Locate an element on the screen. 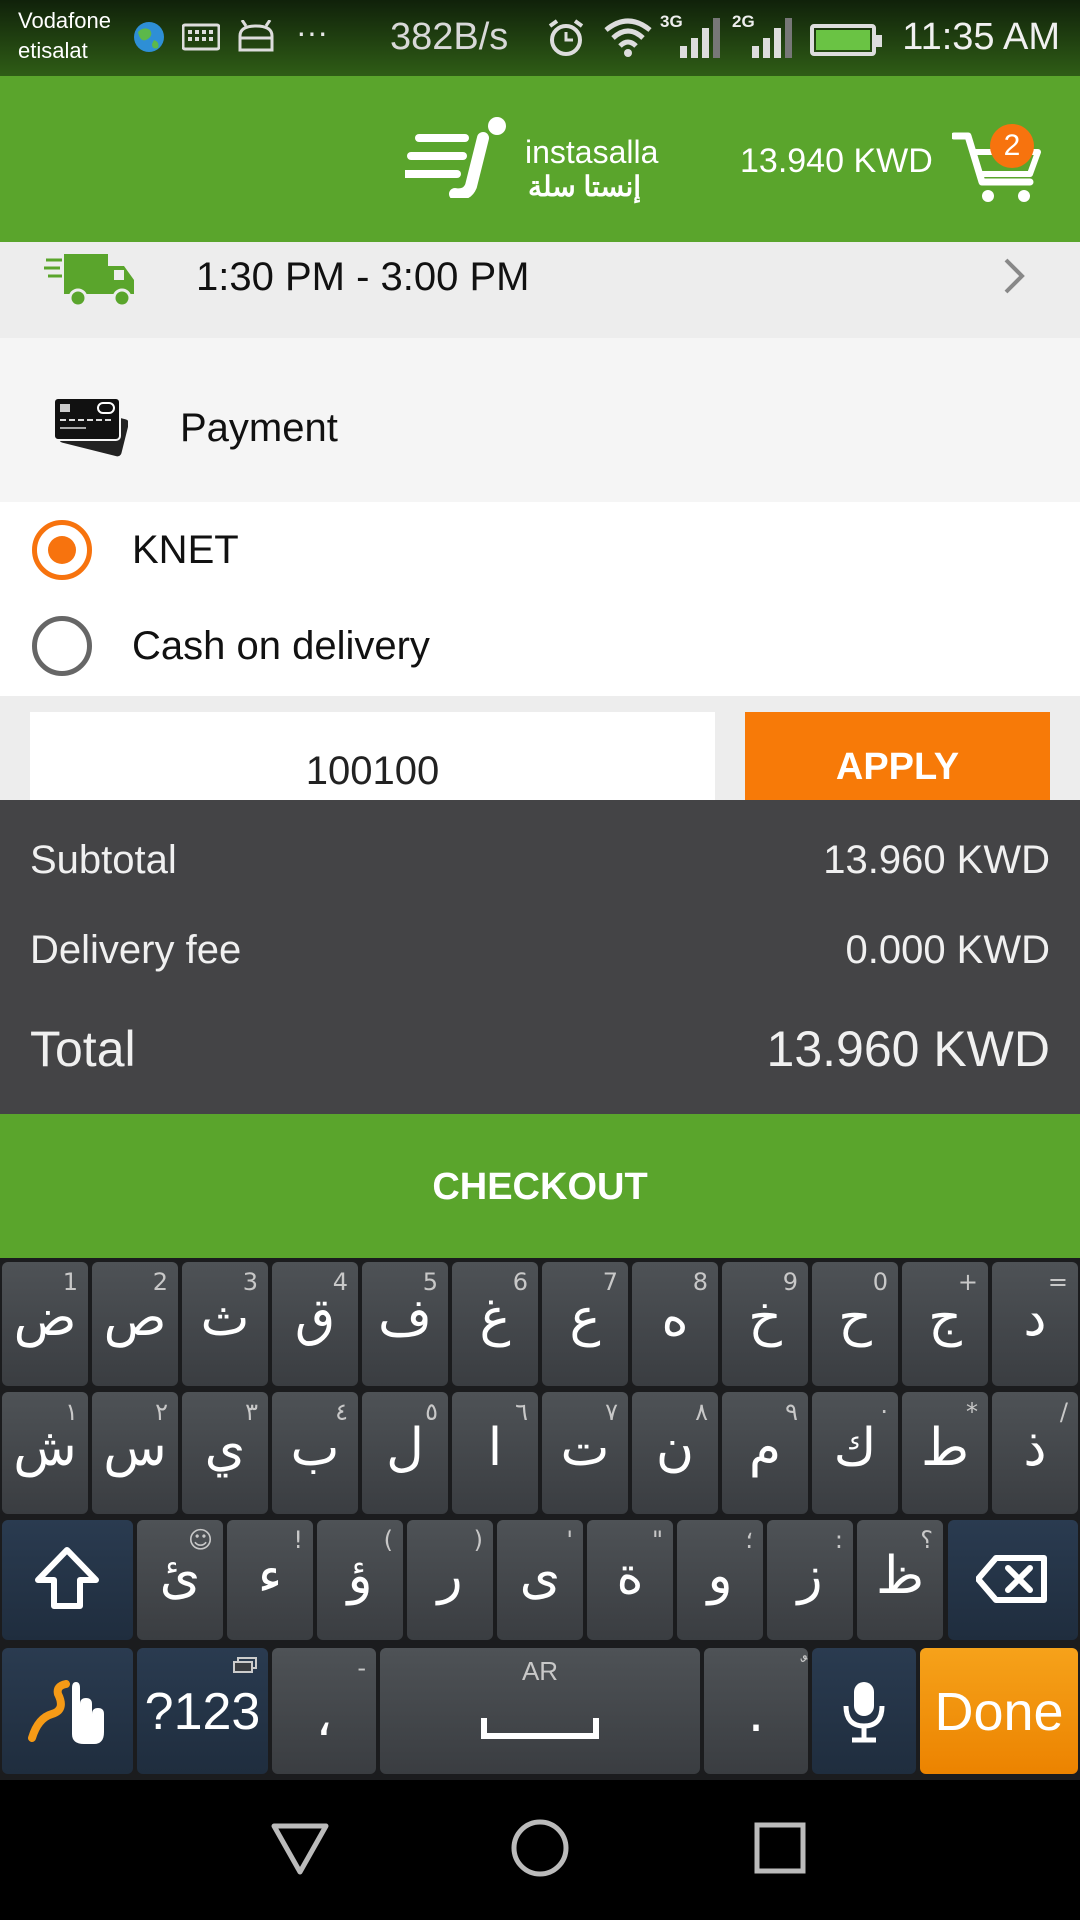 This screenshot has height=1920, width=1080. letter-key: ت٧ is located at coordinates (585, 1453).